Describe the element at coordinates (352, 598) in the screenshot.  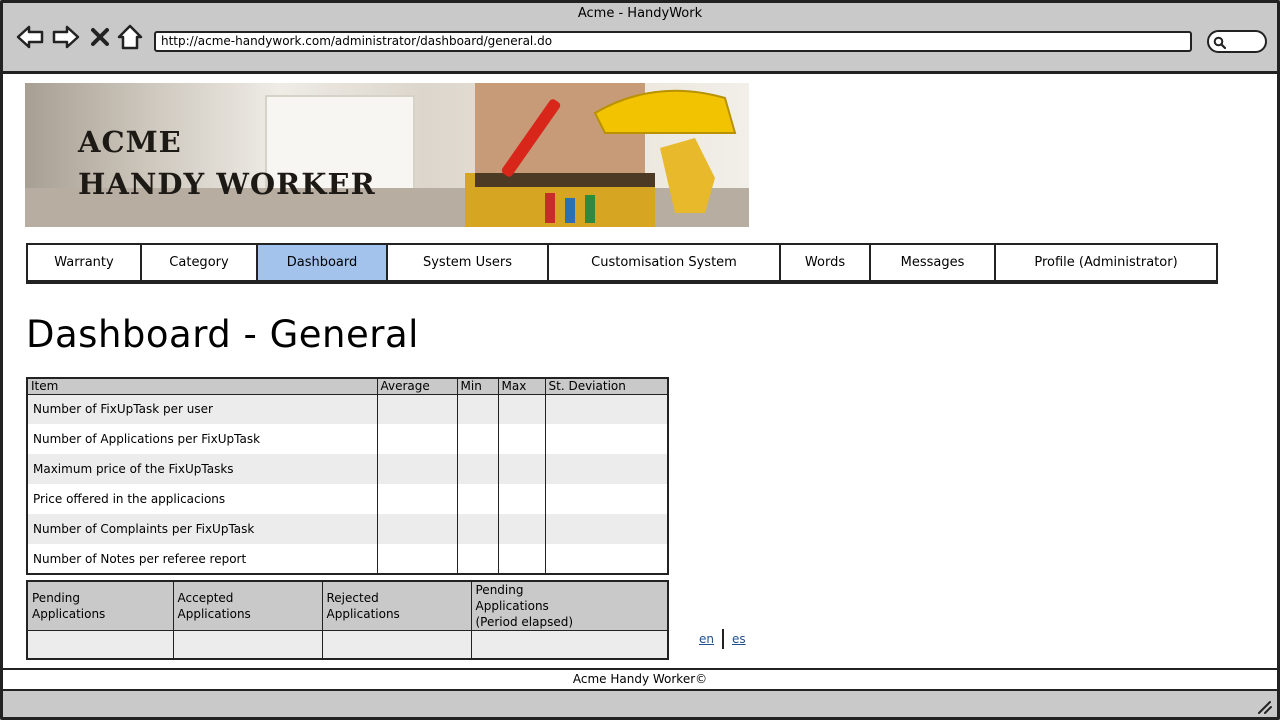
I see `header-line: Rejected` at that location.